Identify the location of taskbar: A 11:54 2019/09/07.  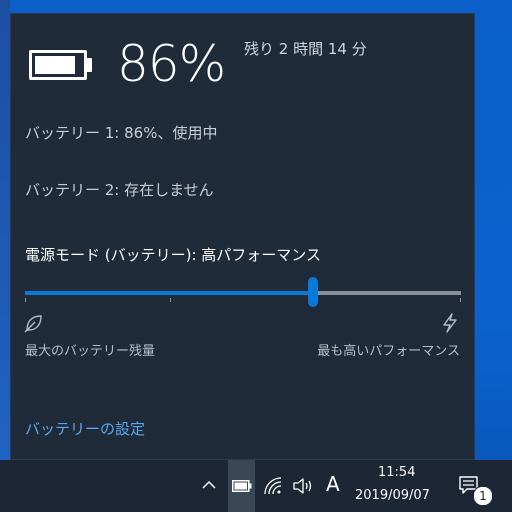
(256, 486).